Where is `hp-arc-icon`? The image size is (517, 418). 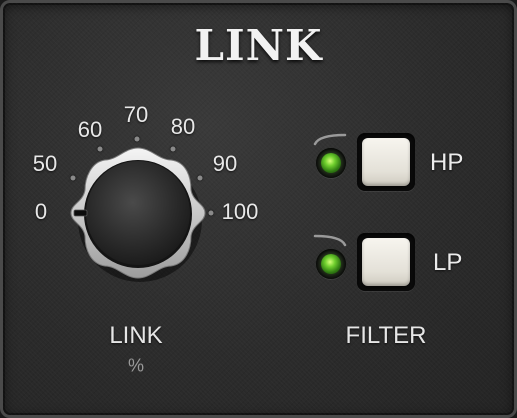 hp-arc-icon is located at coordinates (330, 139).